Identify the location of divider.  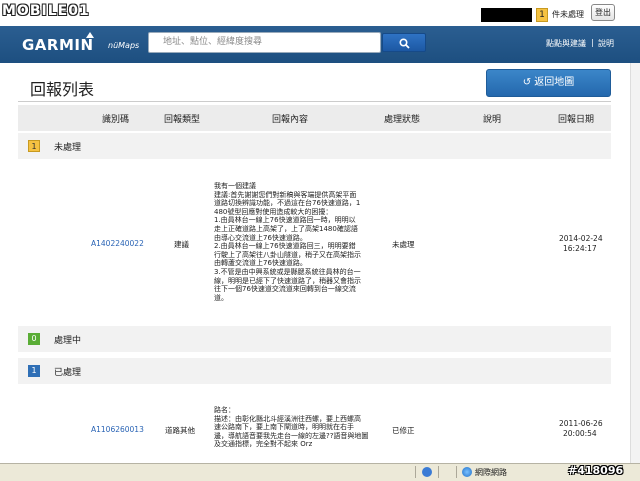
(314, 101).